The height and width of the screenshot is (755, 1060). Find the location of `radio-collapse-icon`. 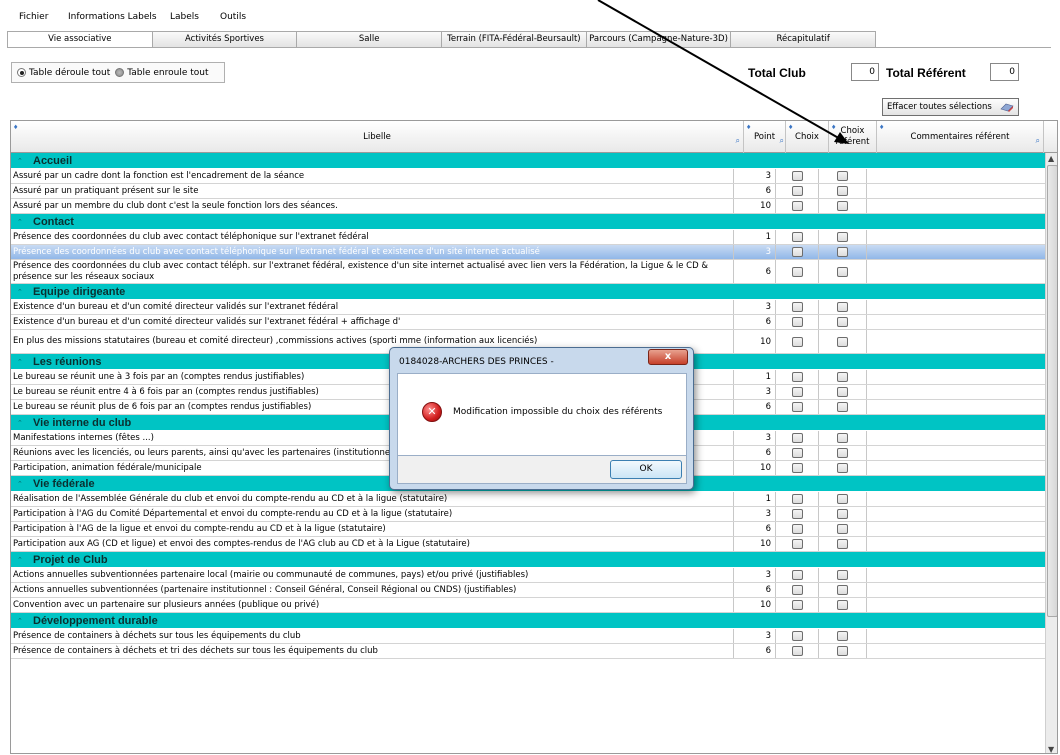

radio-collapse-icon is located at coordinates (120, 72).